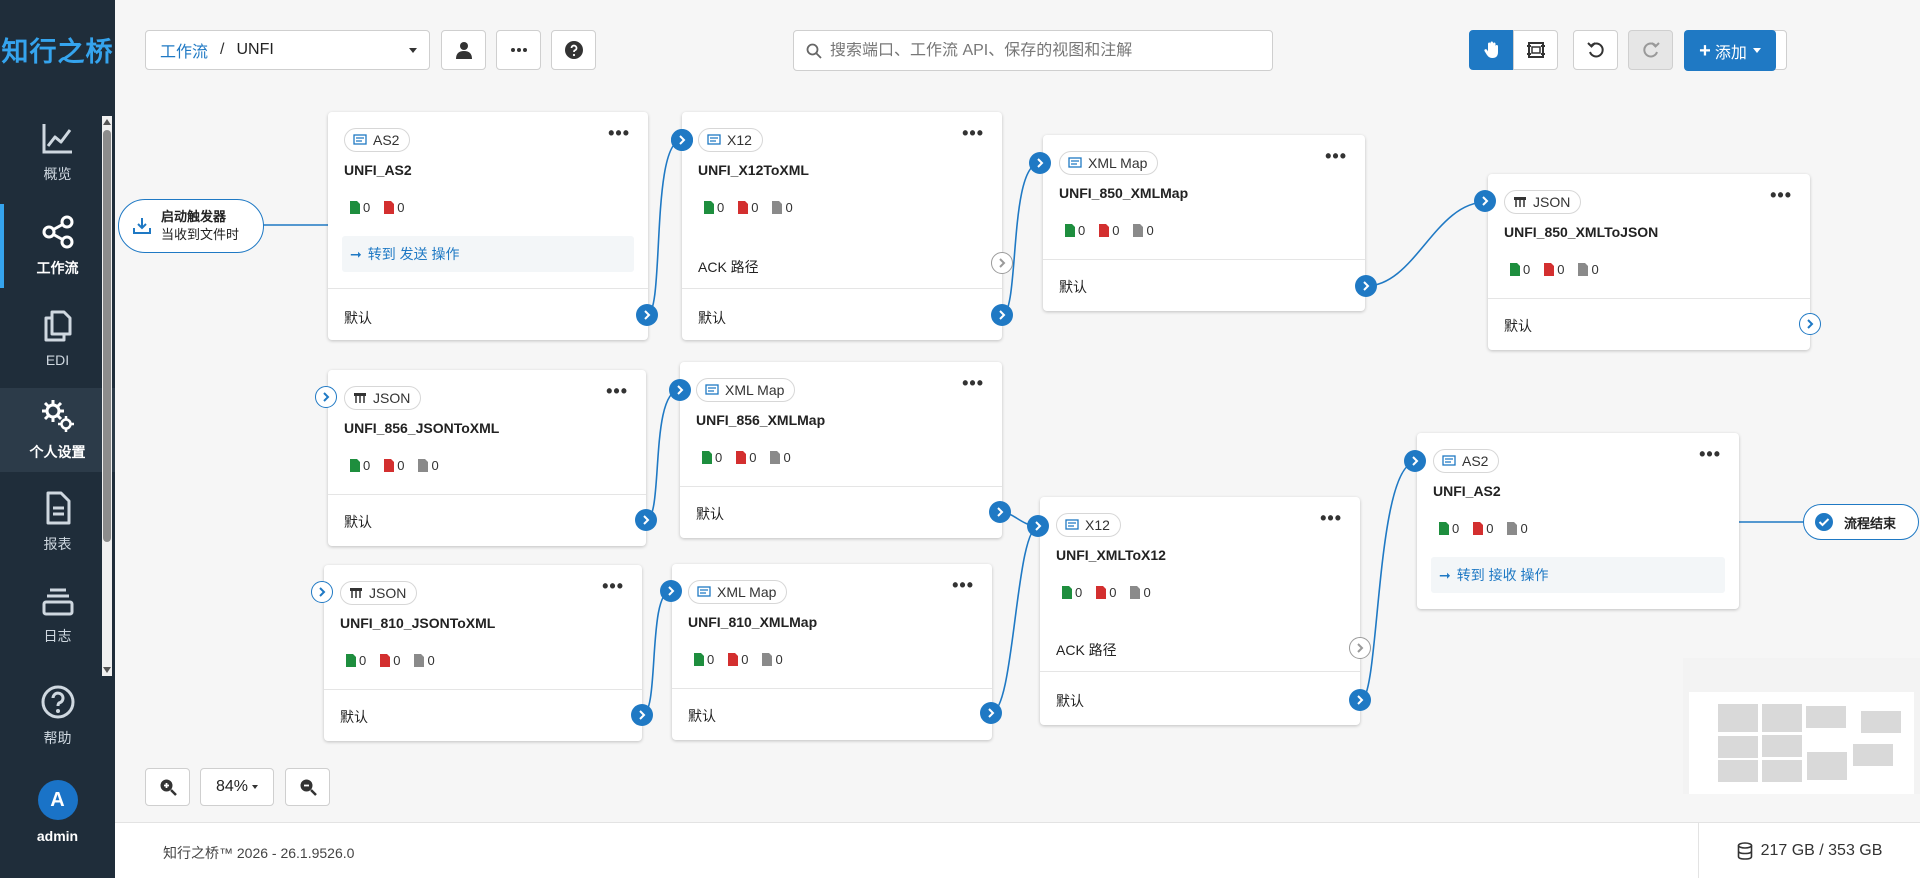  I want to click on success-count: 0, so click(360, 207).